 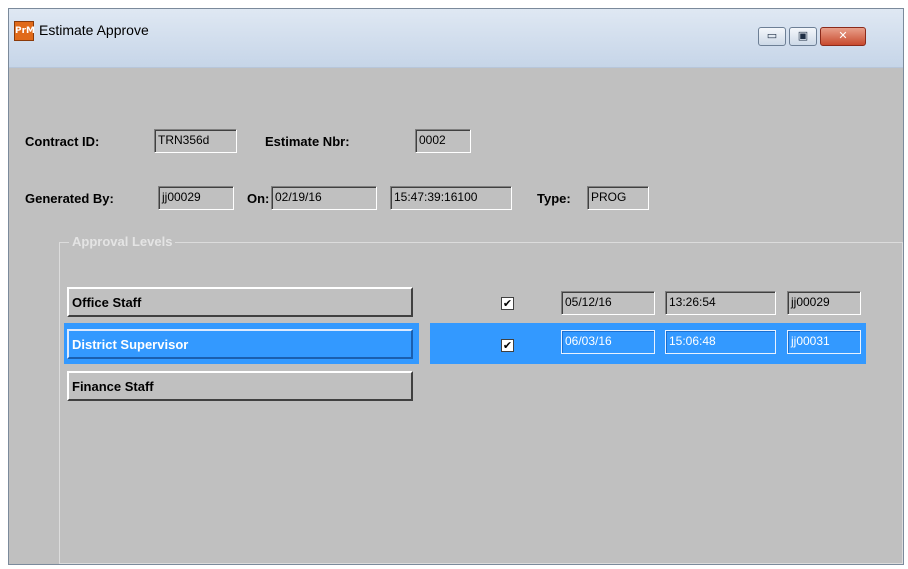 What do you see at coordinates (258, 198) in the screenshot?
I see `on-label: On:` at bounding box center [258, 198].